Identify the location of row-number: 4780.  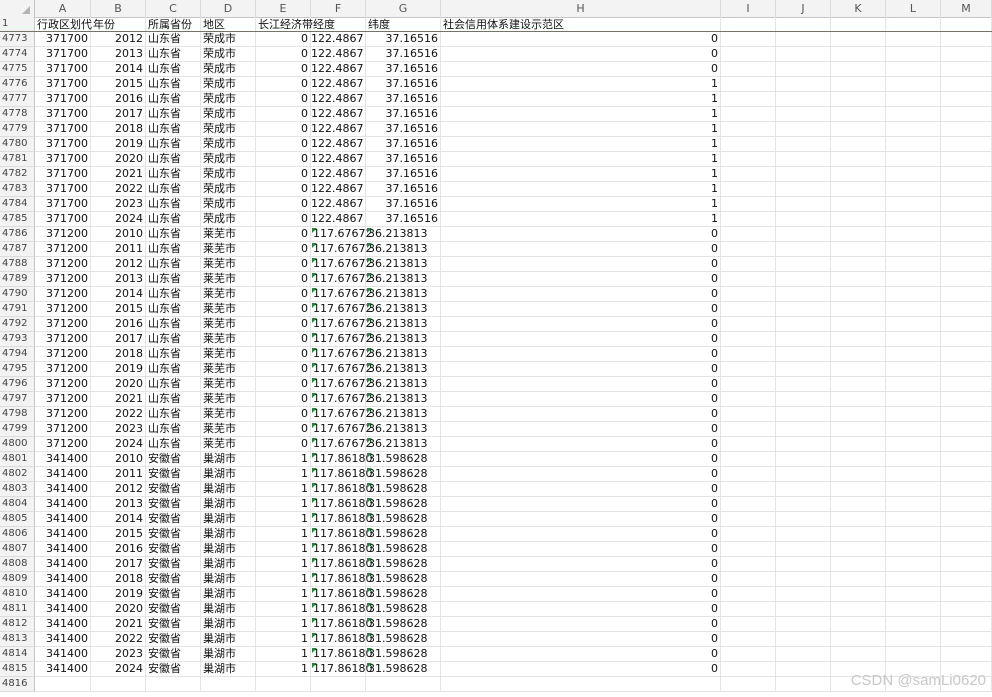
(17, 144).